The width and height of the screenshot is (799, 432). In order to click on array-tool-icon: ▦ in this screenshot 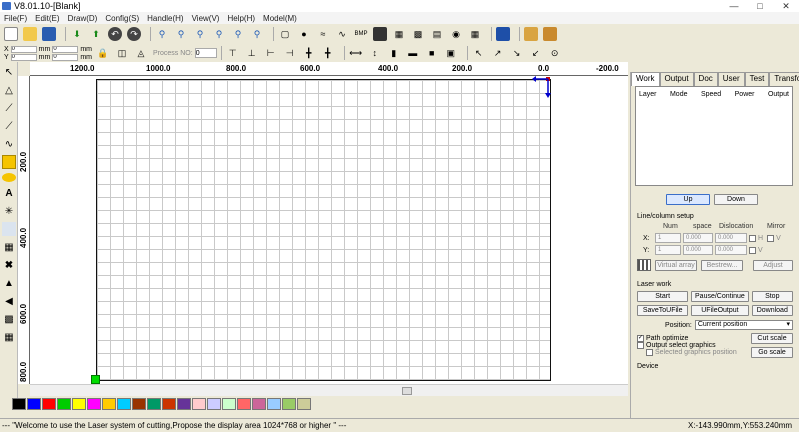, I will do `click(9, 337)`.